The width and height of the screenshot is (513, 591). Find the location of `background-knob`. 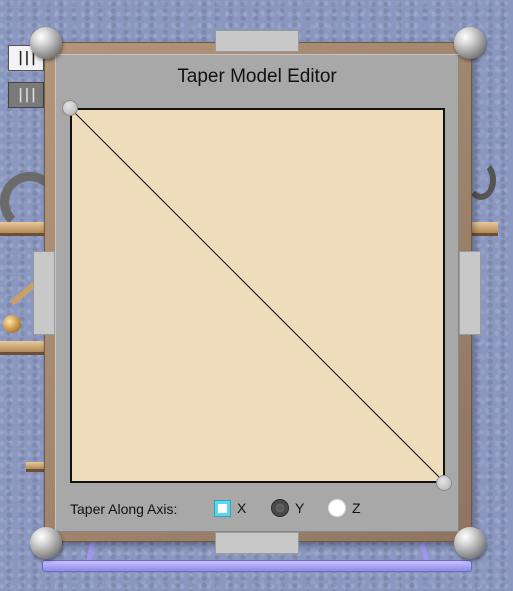

background-knob is located at coordinates (12, 324).